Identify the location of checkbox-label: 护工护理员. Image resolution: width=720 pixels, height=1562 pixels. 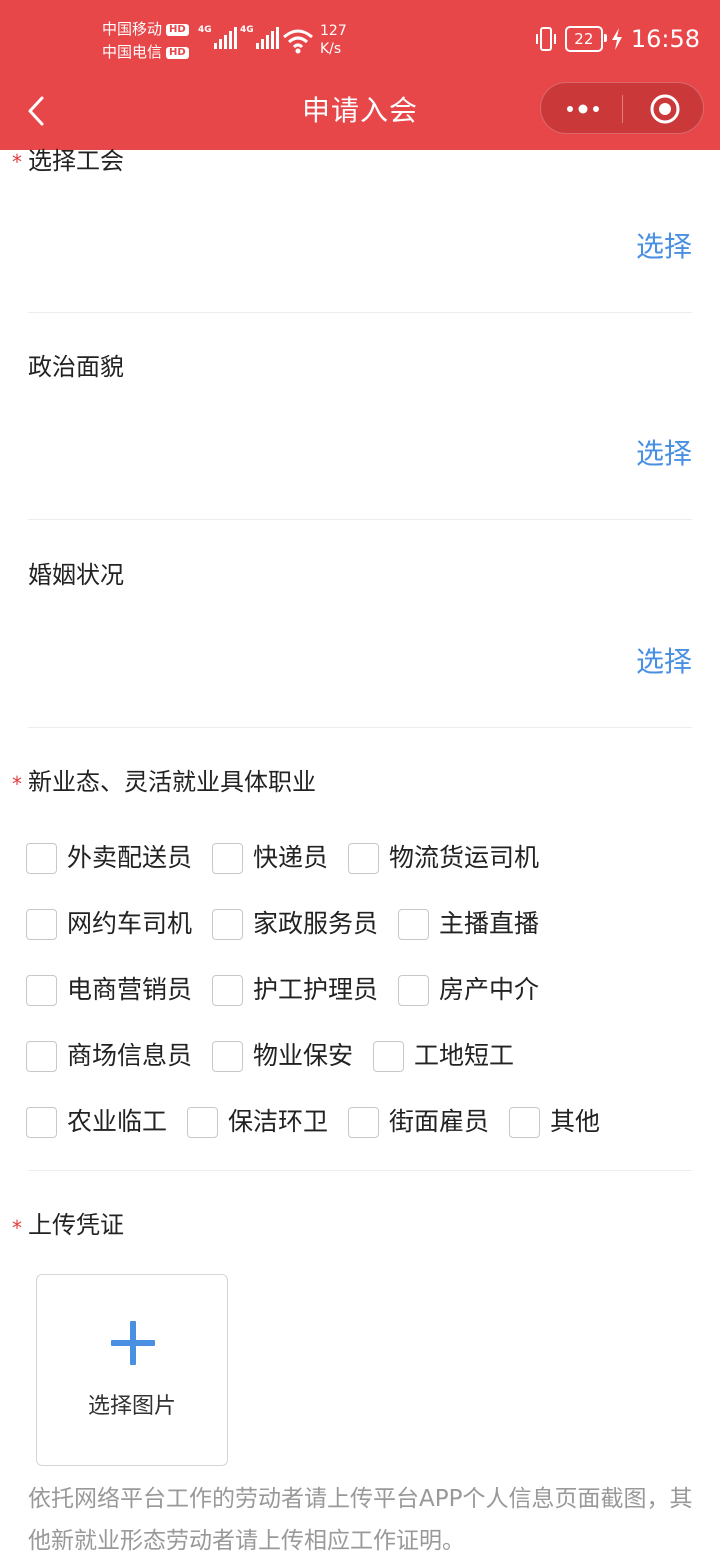
(316, 989).